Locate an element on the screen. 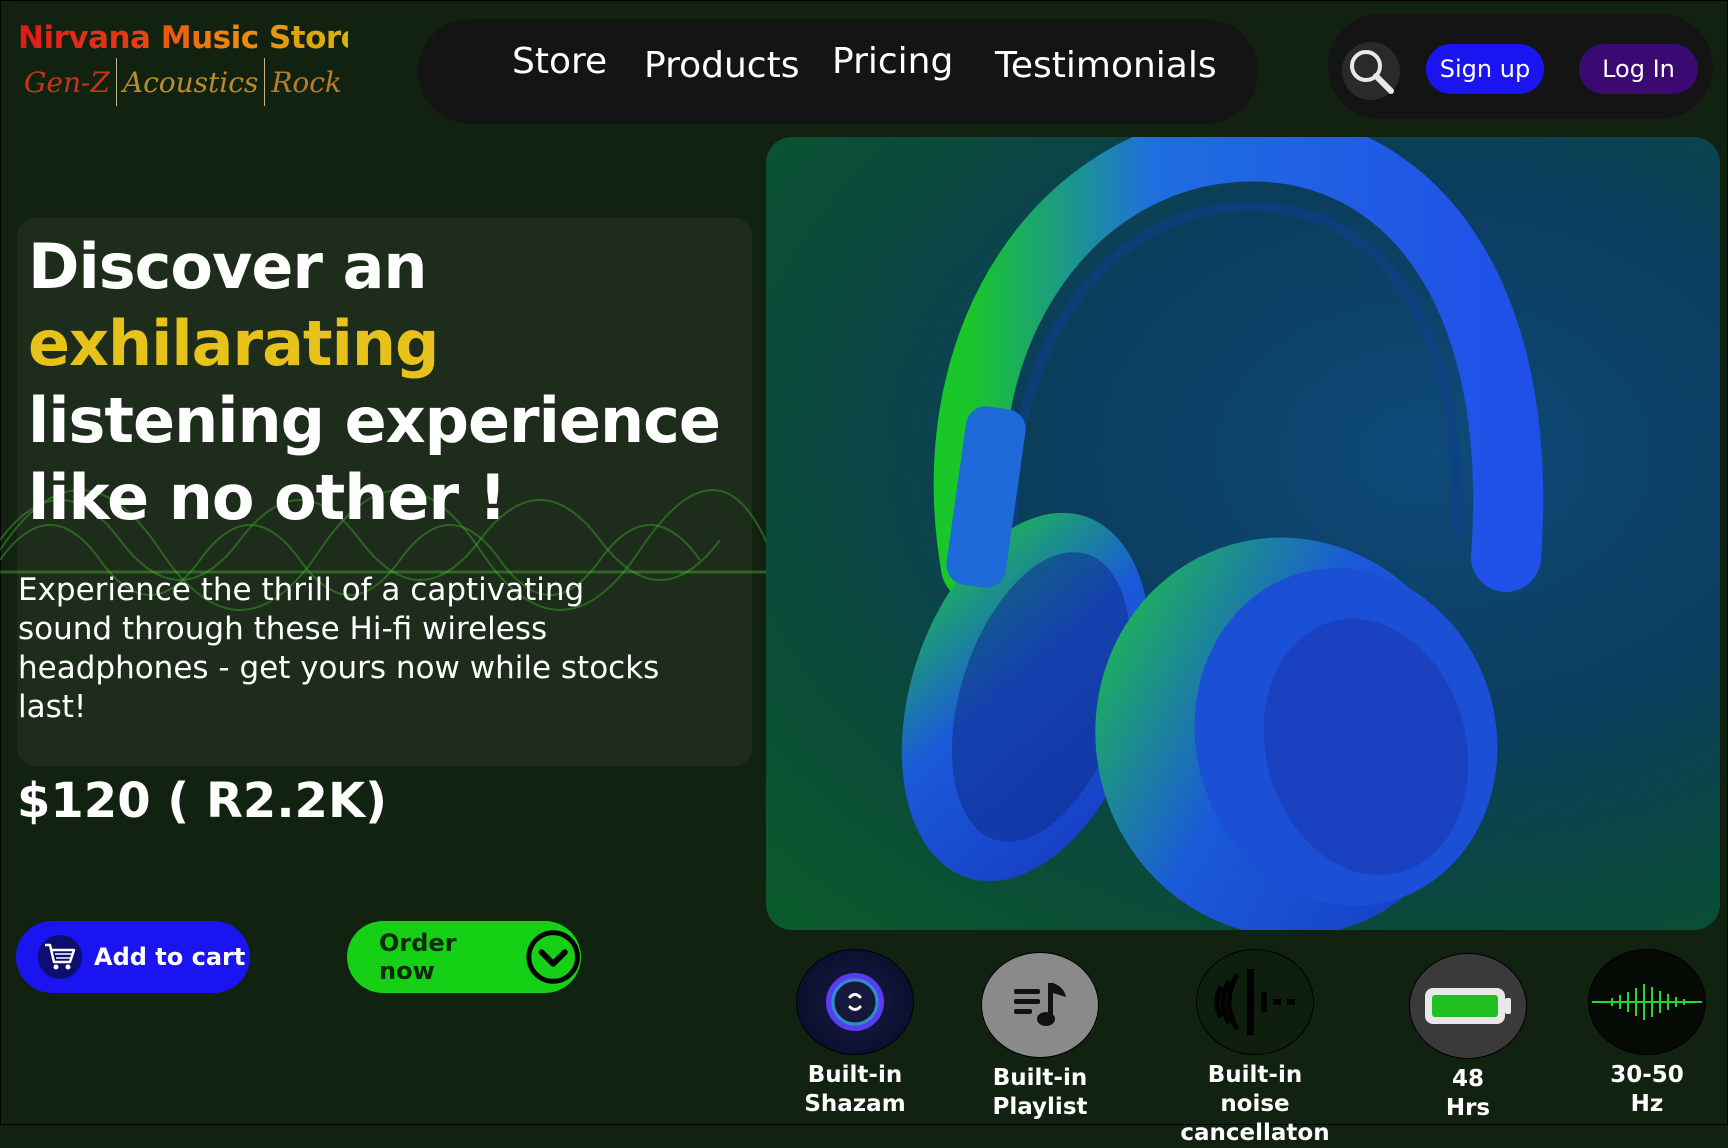 The width and height of the screenshot is (1728, 1148). brand-tags: Gen-Z Acoustics Rock is located at coordinates (183, 82).